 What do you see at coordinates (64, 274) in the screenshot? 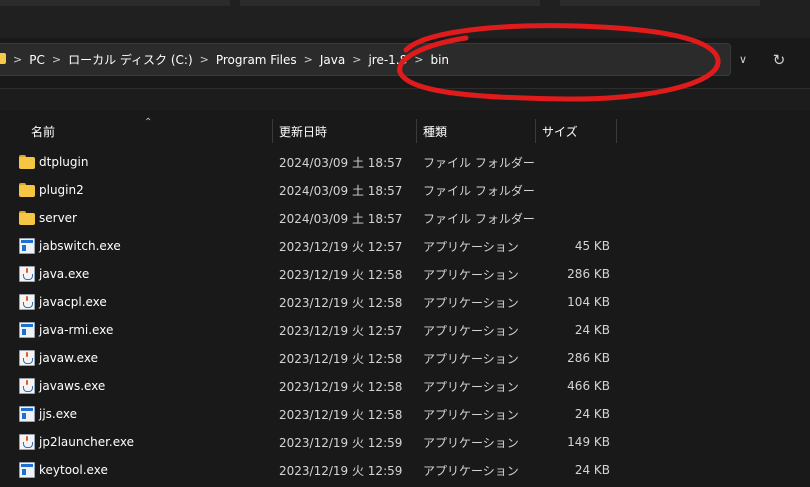
I see `file-name: java.exe` at bounding box center [64, 274].